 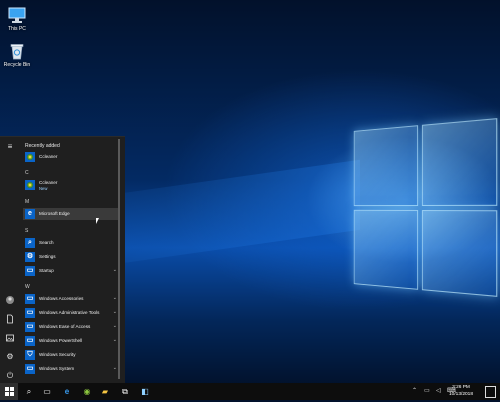 What do you see at coordinates (17, 65) in the screenshot?
I see `desktop-icon-label: Recycle Bin` at bounding box center [17, 65].